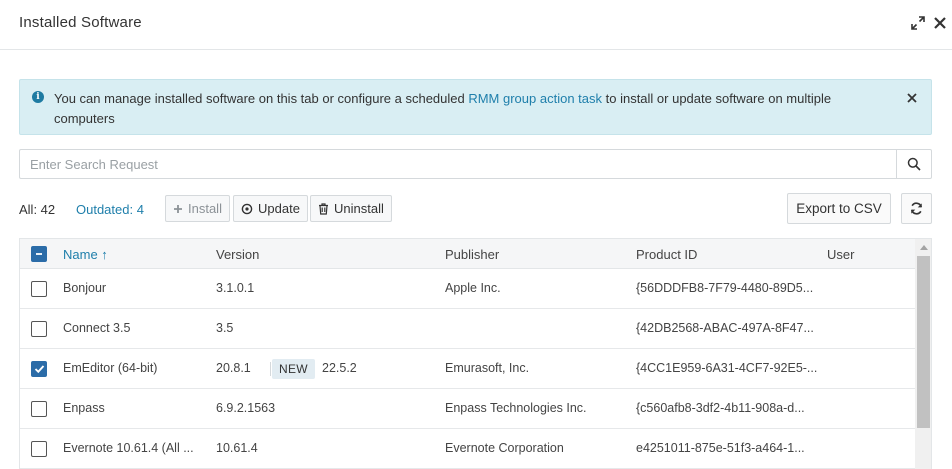  I want to click on cell-version: 20.8.1, so click(233, 368).